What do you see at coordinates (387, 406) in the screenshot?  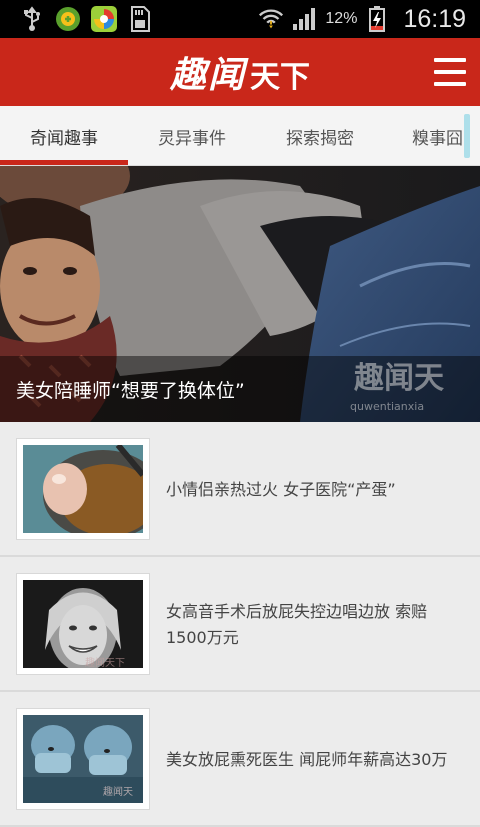 I see `watermark-subtext: quwentianxia` at bounding box center [387, 406].